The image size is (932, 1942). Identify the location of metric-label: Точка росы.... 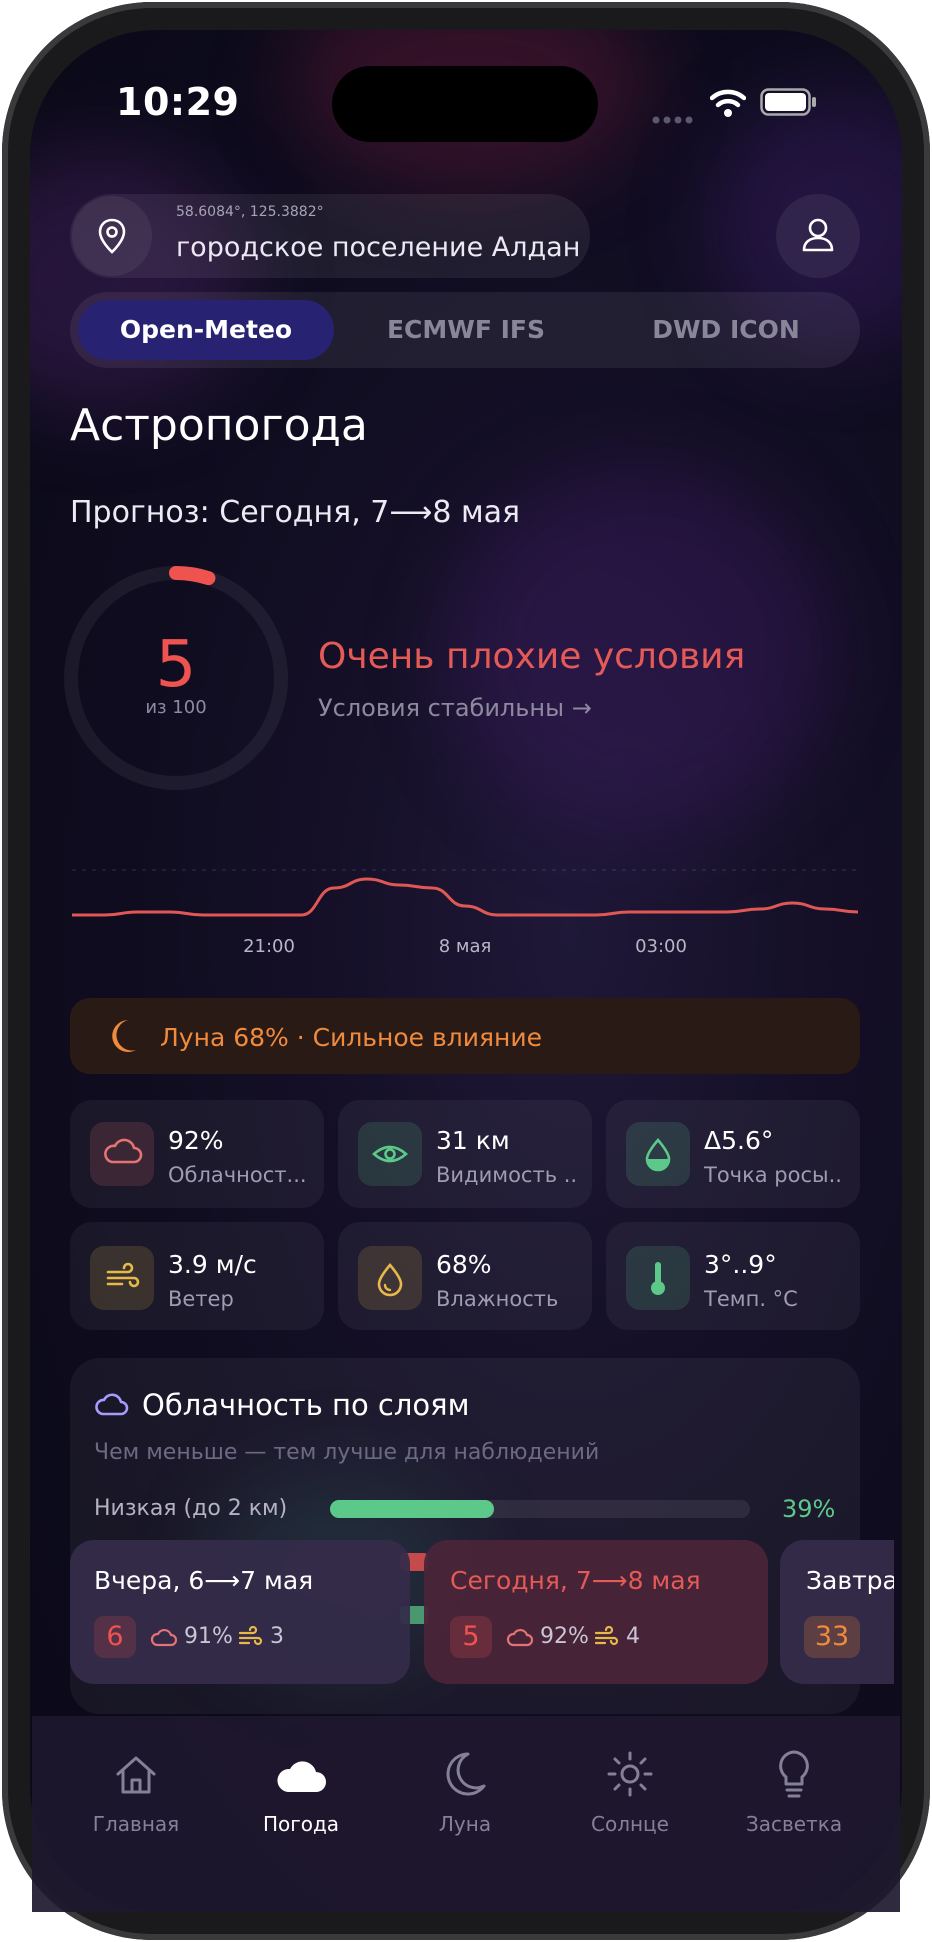
(774, 1175).